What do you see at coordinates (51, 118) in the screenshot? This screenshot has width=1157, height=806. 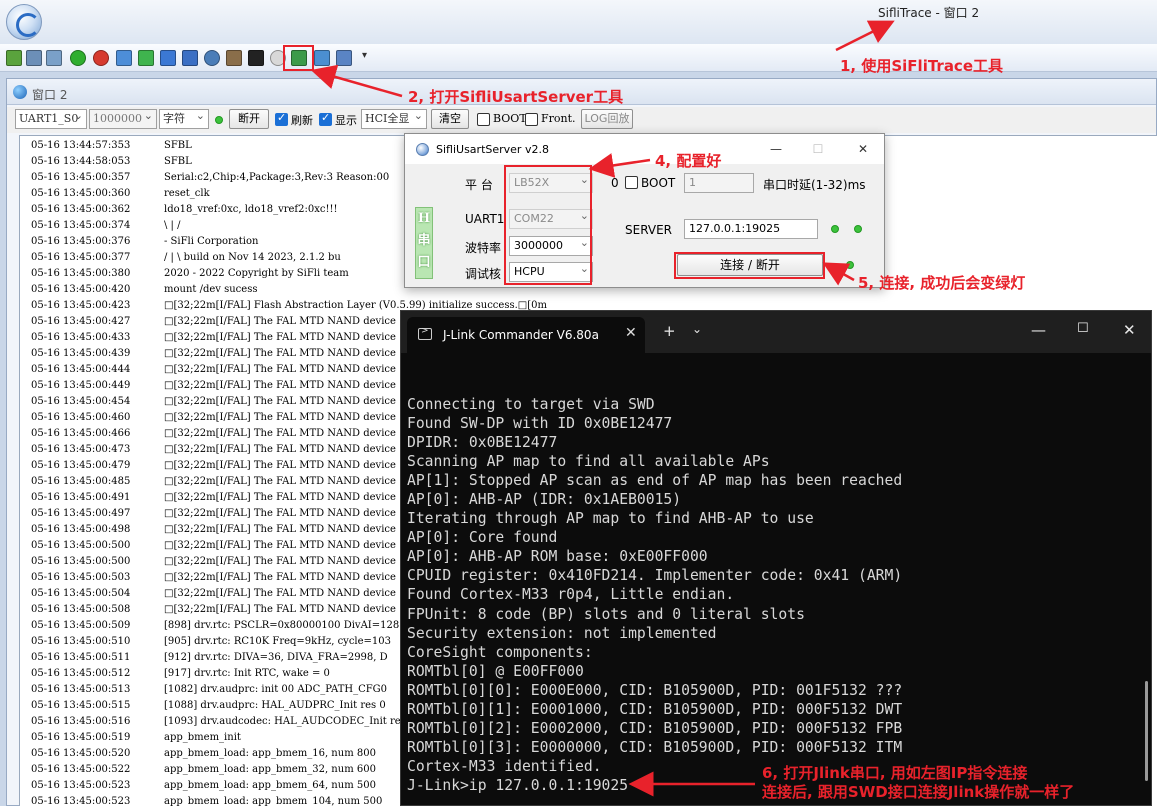 I see `port-select: UART1_S0` at bounding box center [51, 118].